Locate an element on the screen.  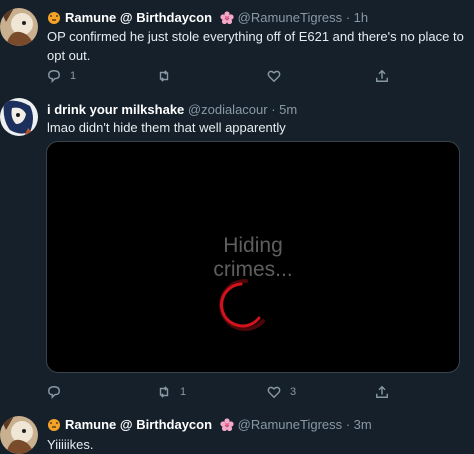
tweet-header: Ramune @ Birthdaycon @RamuneTigress · 1h is located at coordinates (207, 18).